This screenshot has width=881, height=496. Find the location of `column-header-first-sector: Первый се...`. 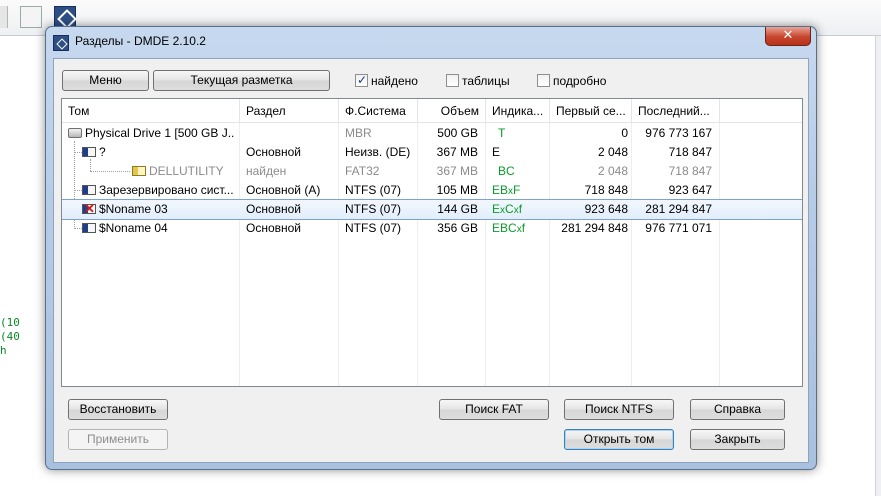

column-header-first-sector: Первый се... is located at coordinates (591, 111).